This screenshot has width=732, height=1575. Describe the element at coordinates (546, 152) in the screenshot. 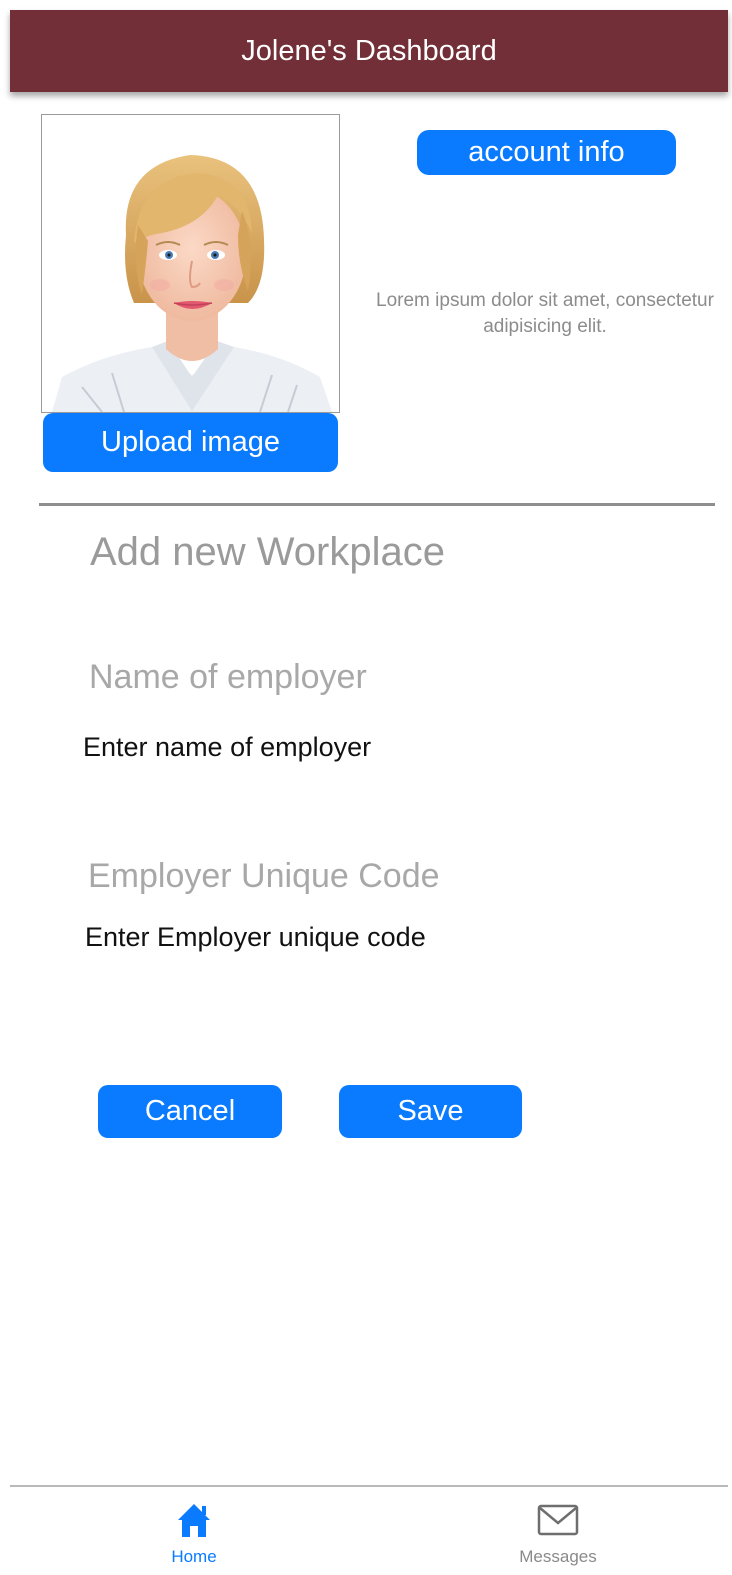

I see `account-info-button: account info` at that location.